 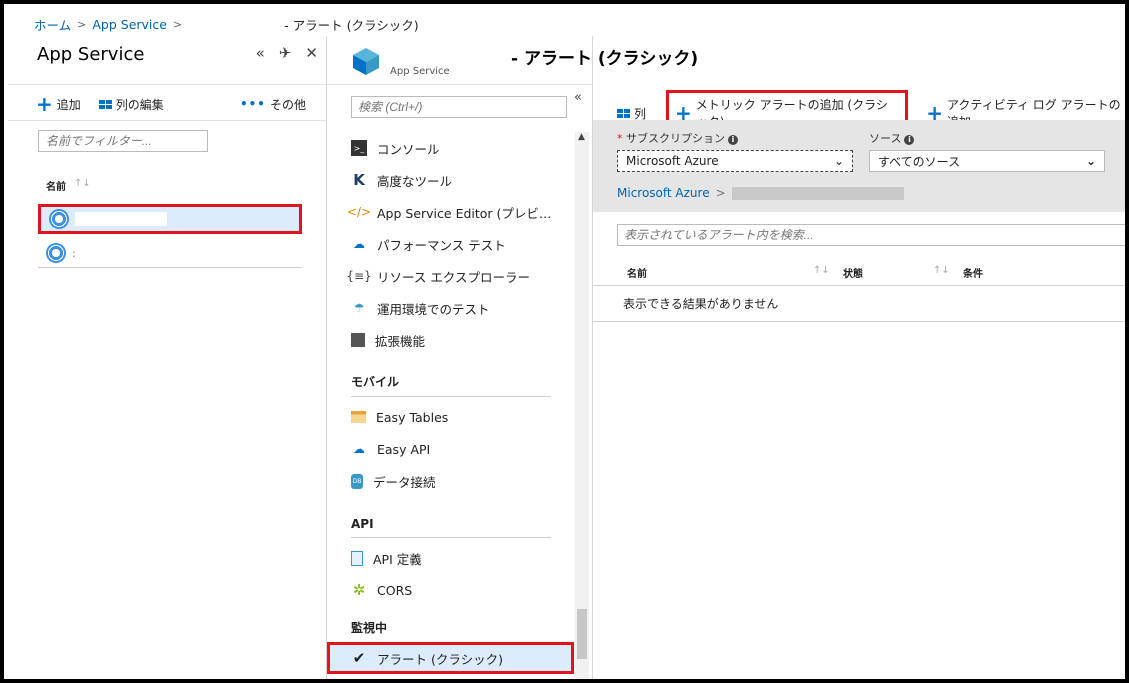 I want to click on menu-item-data-connections: DB データ接続, so click(x=449, y=481).